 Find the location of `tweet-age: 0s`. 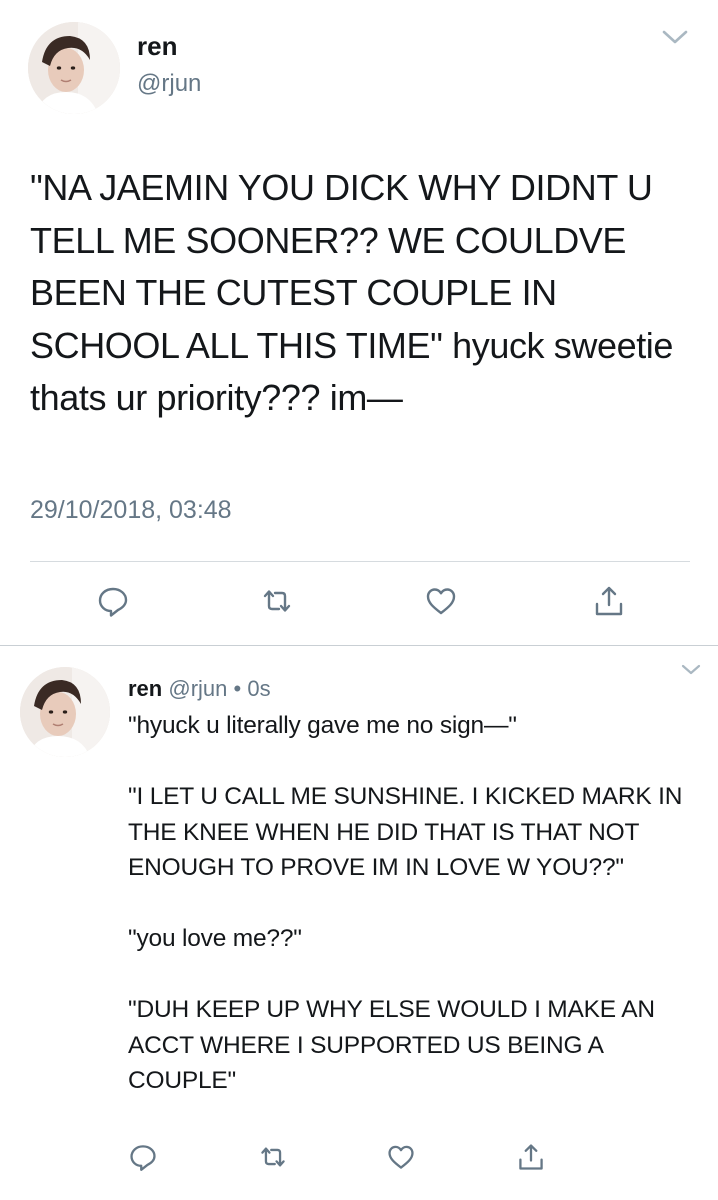

tweet-age: 0s is located at coordinates (258, 688).